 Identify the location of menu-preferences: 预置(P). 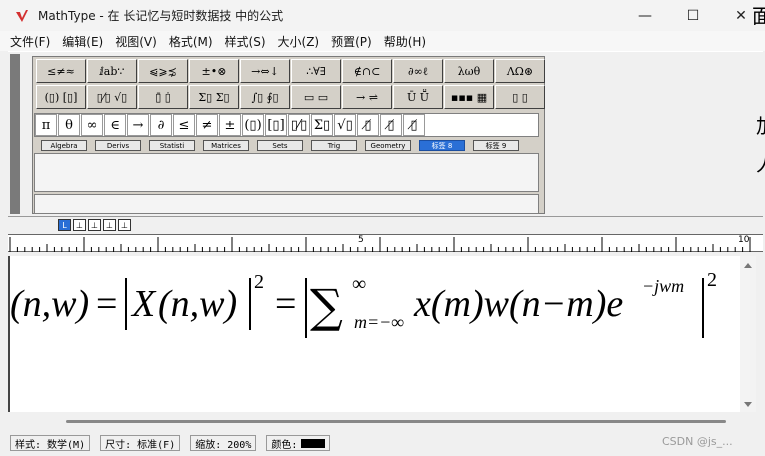
(351, 41).